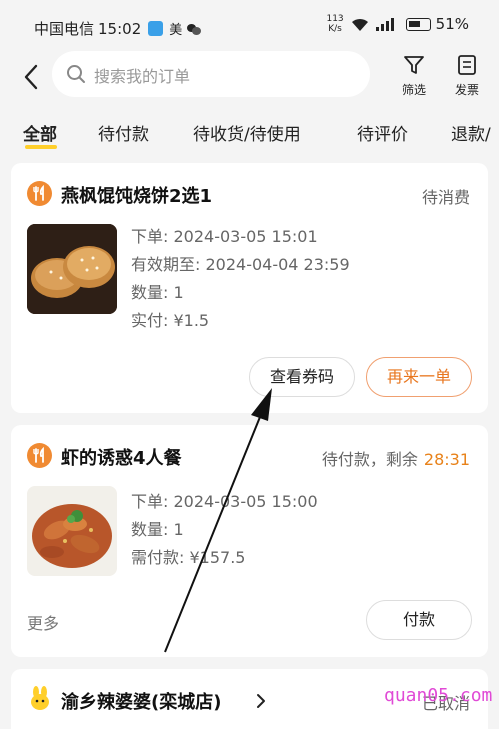 This screenshot has height=729, width=499. I want to click on kangaroo-logo-icon, so click(40, 698).